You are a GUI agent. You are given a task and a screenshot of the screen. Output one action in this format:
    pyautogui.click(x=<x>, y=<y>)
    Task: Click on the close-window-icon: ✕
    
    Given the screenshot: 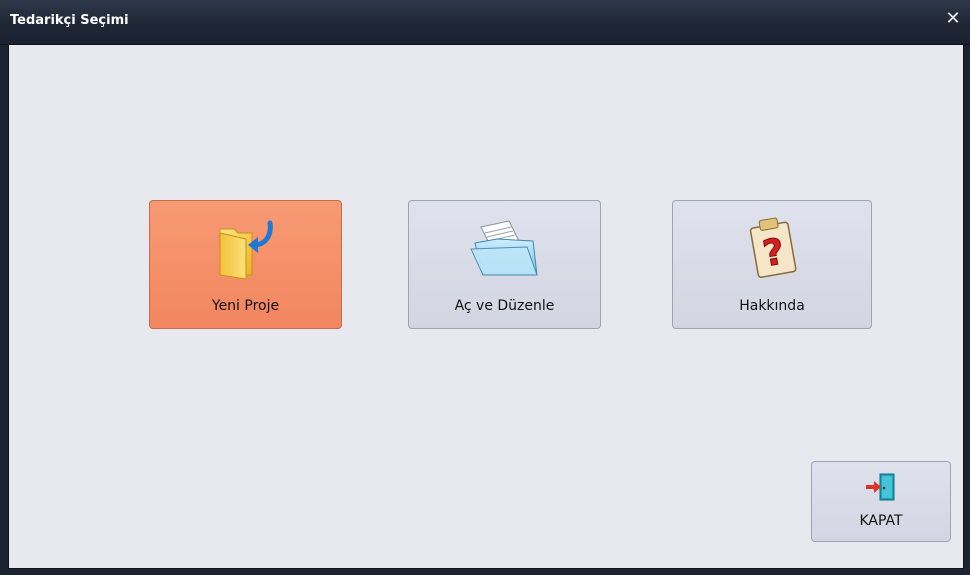 What is the action you would take?
    pyautogui.click(x=953, y=19)
    